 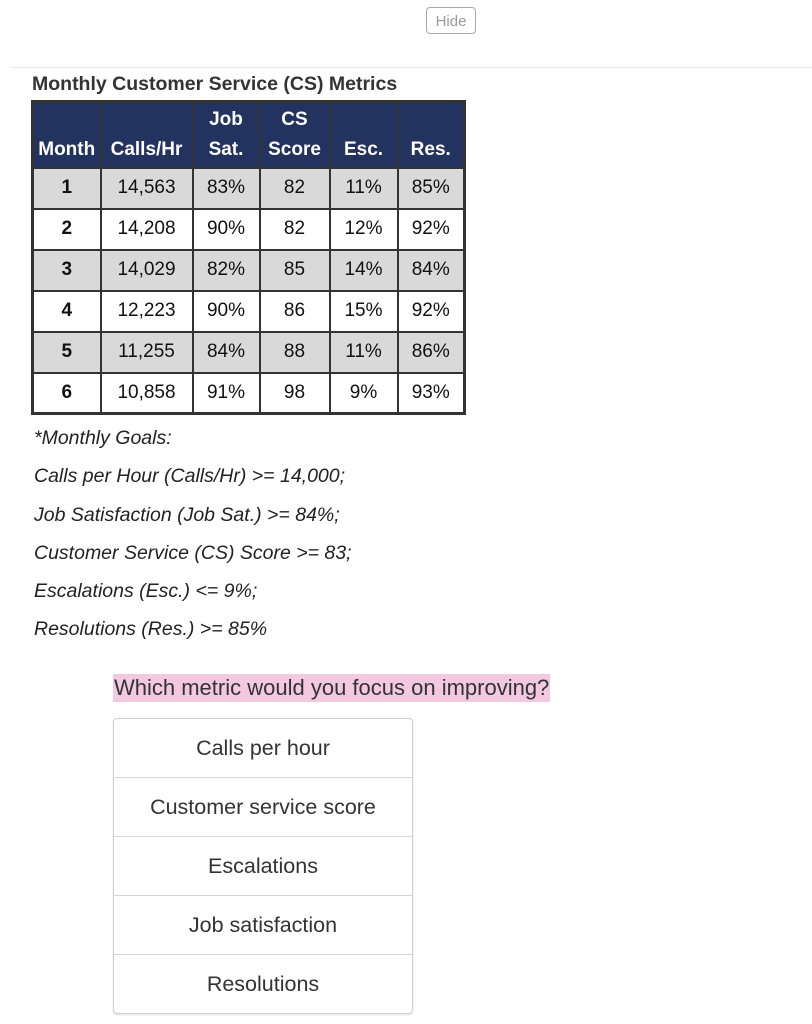 What do you see at coordinates (146, 393) in the screenshot?
I see `cell-calls-hr: 10,858` at bounding box center [146, 393].